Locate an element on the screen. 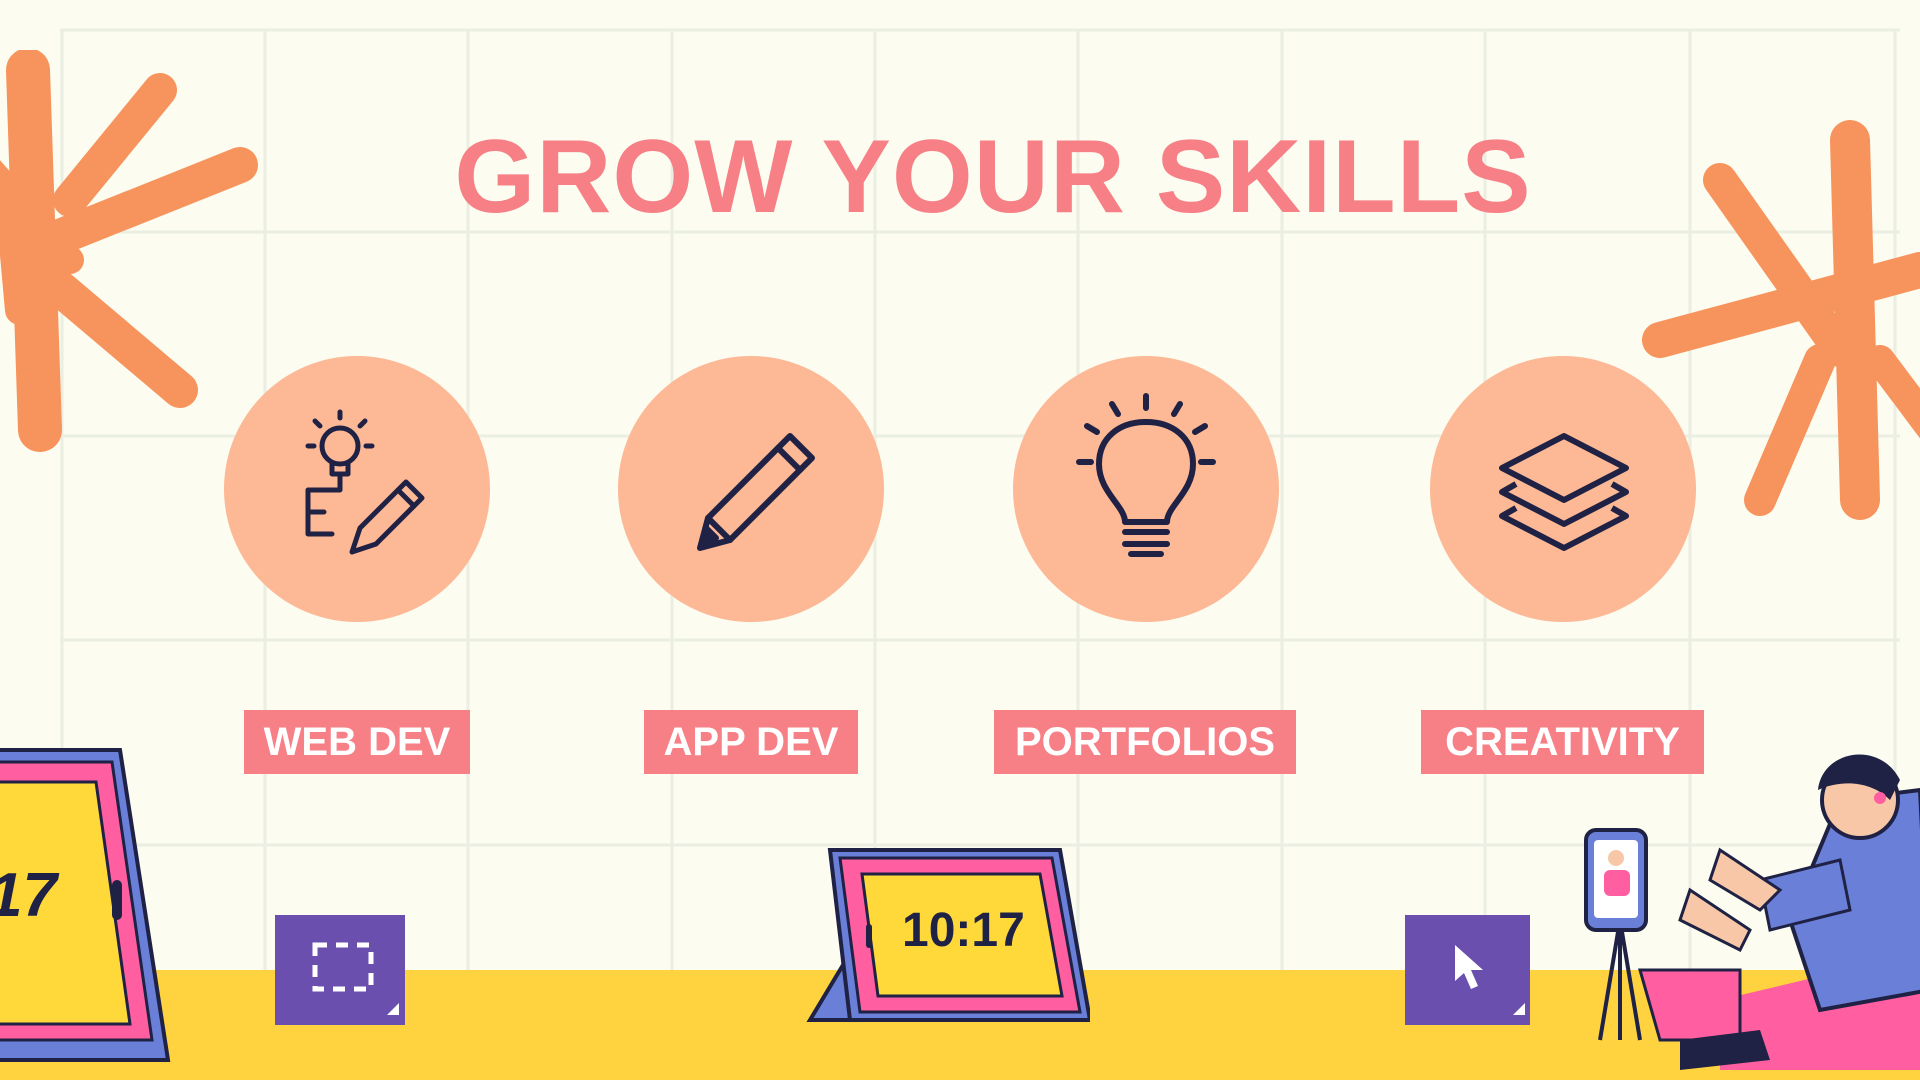 This screenshot has width=1920, height=1080. layers-icon is located at coordinates (1564, 492).